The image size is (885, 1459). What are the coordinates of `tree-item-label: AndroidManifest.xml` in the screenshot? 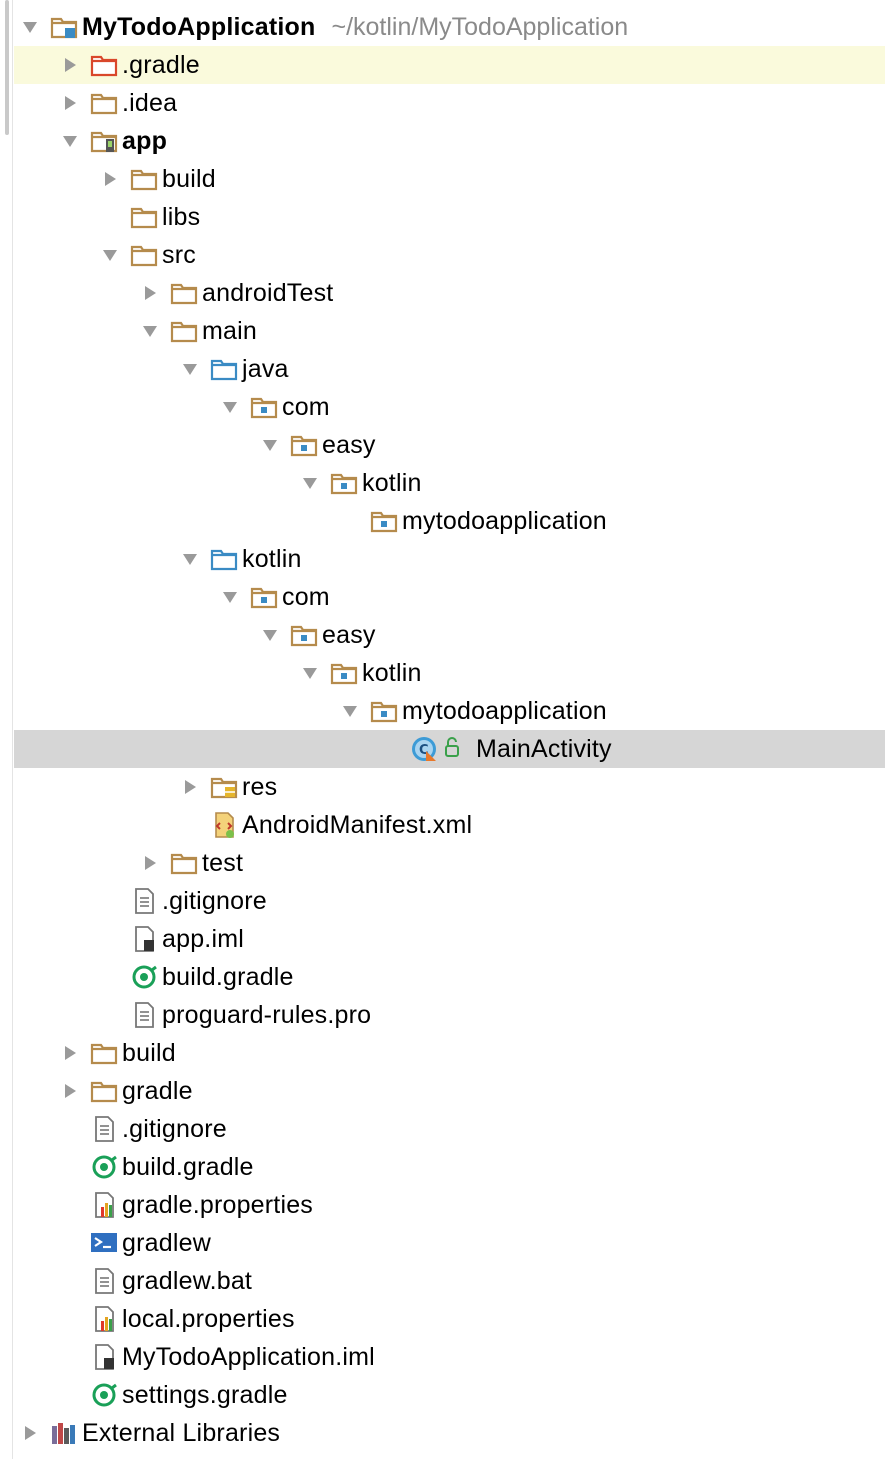 It's located at (357, 825).